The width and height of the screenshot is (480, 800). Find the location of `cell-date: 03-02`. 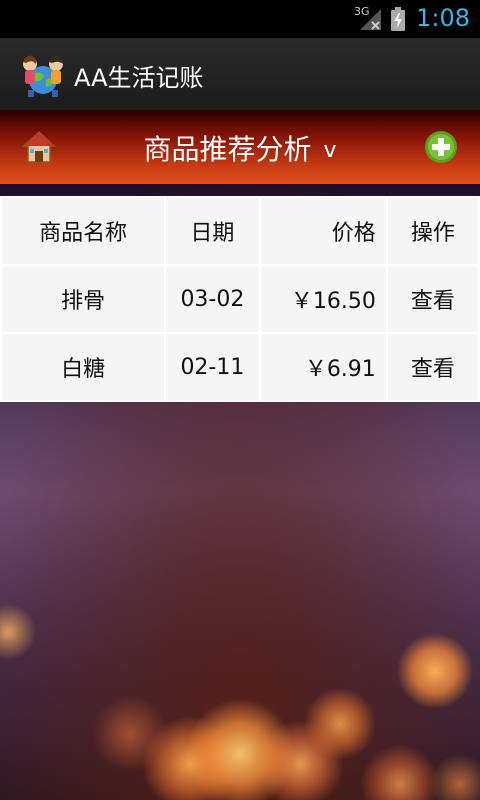

cell-date: 03-02 is located at coordinates (212, 299).